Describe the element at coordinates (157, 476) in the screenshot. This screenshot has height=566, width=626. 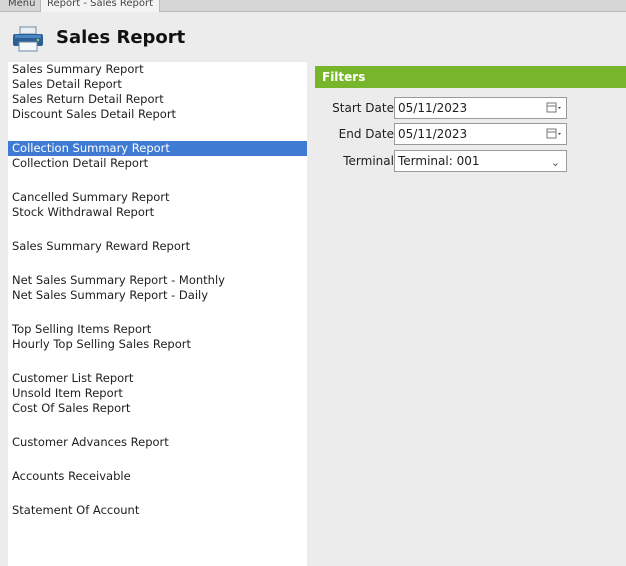
I see `report-list-item: Accounts Receivable` at that location.